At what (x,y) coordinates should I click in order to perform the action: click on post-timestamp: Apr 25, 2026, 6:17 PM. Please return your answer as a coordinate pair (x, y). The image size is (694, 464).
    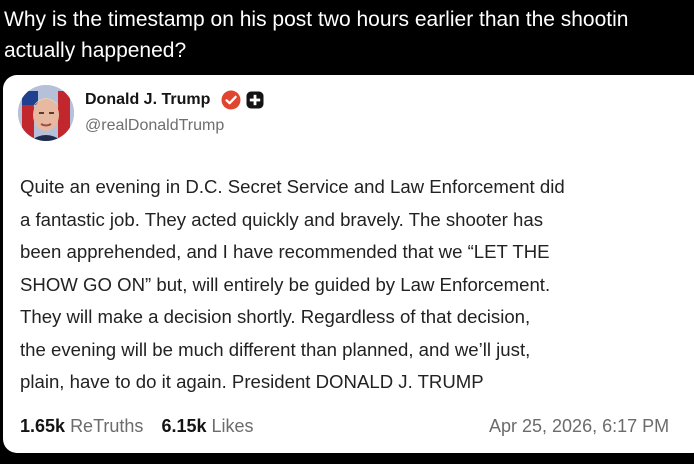
    Looking at the image, I should click on (579, 426).